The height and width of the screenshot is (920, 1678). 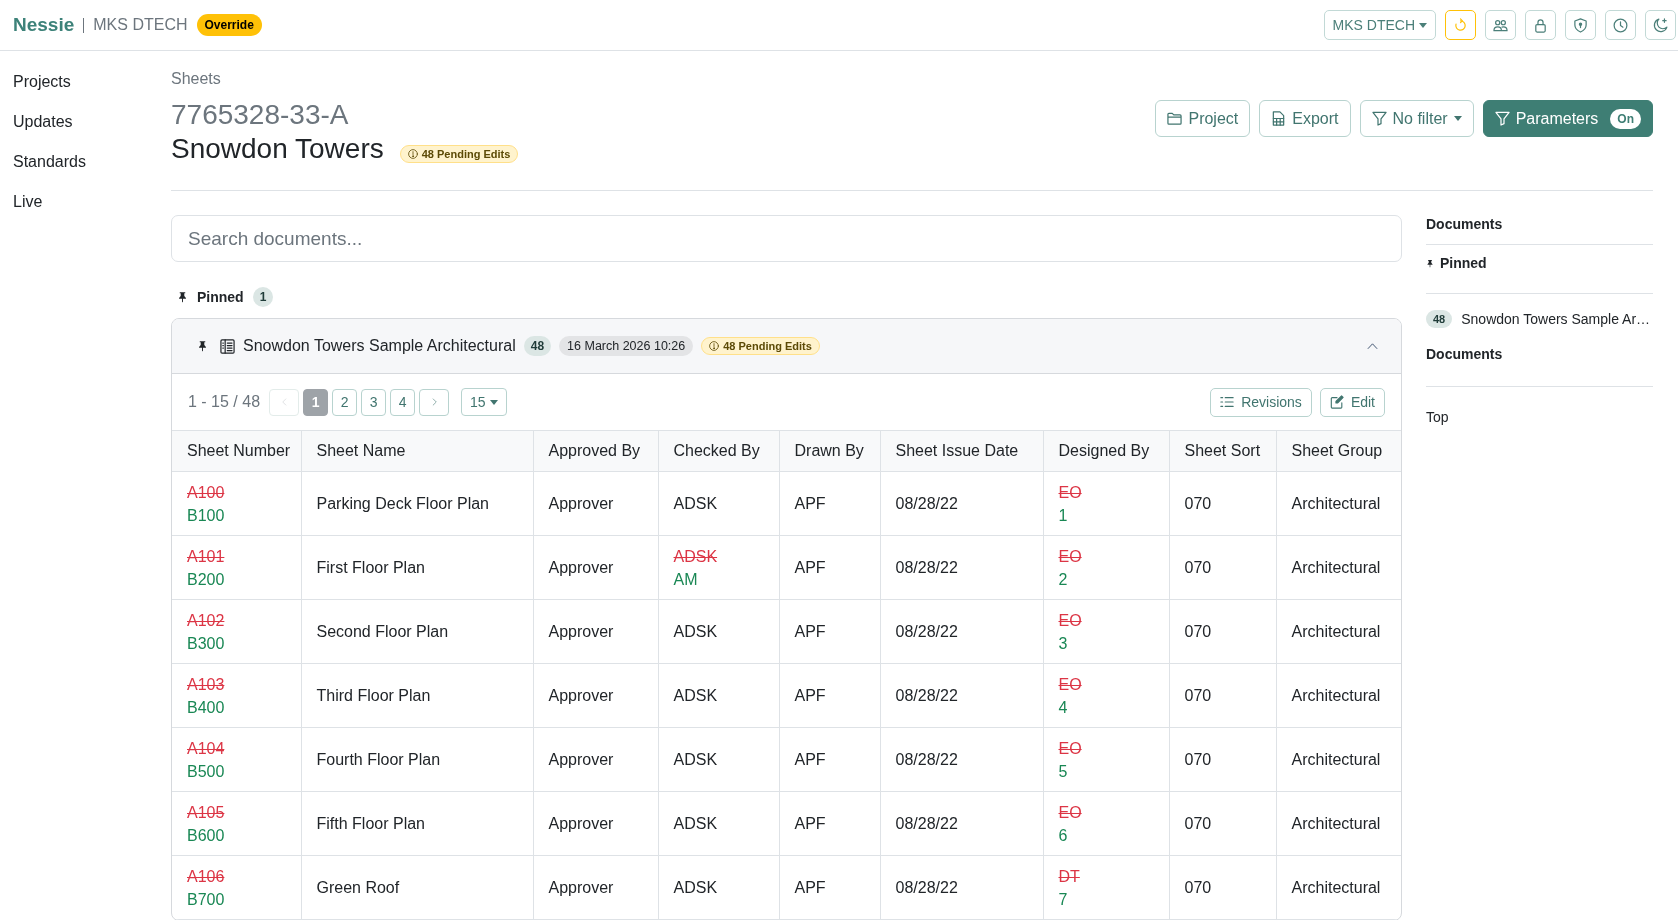 I want to click on previous-value: A106, so click(x=206, y=876).